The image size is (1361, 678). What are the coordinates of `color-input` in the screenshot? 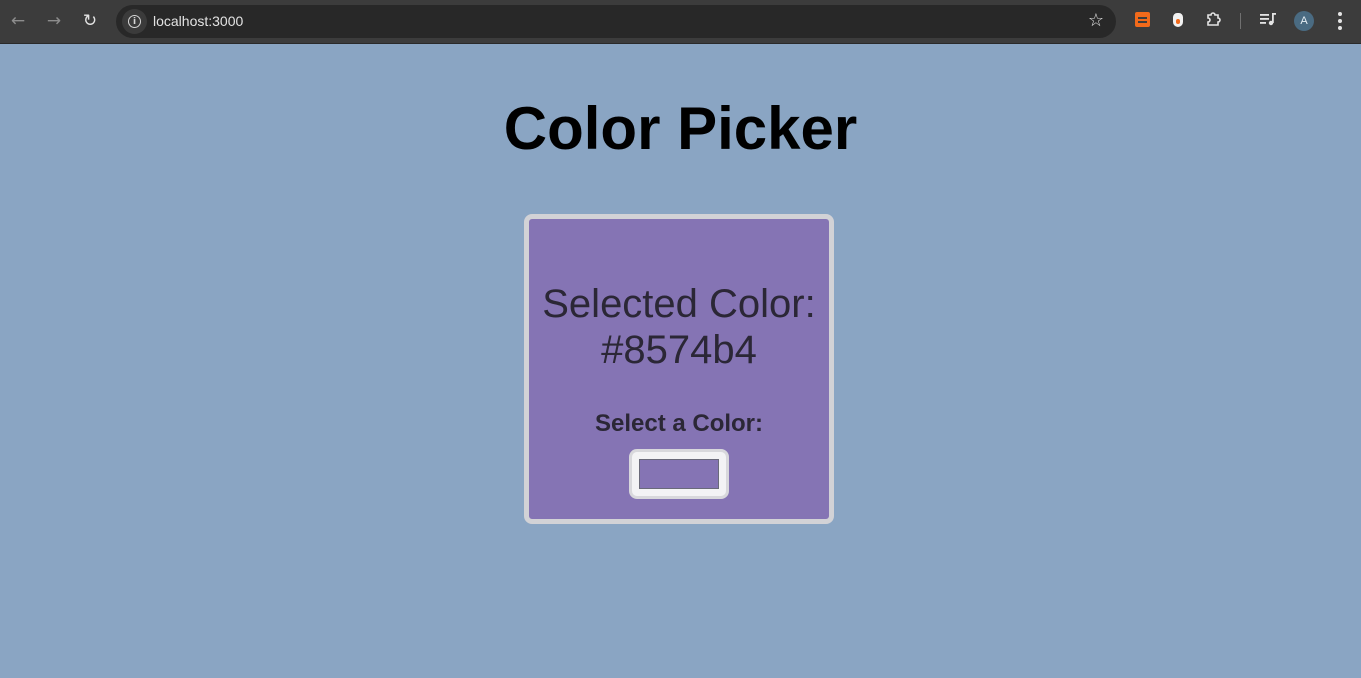 It's located at (679, 474).